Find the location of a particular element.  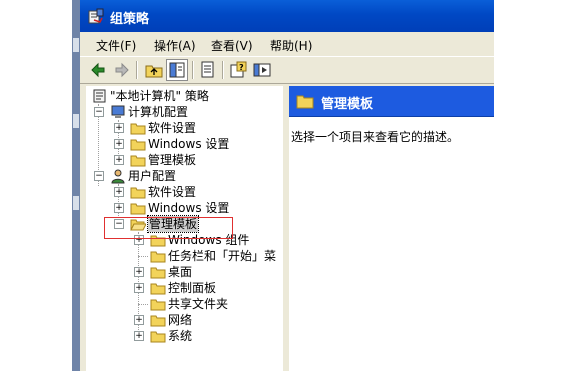

tree-item: + 网络 is located at coordinates (186, 320).